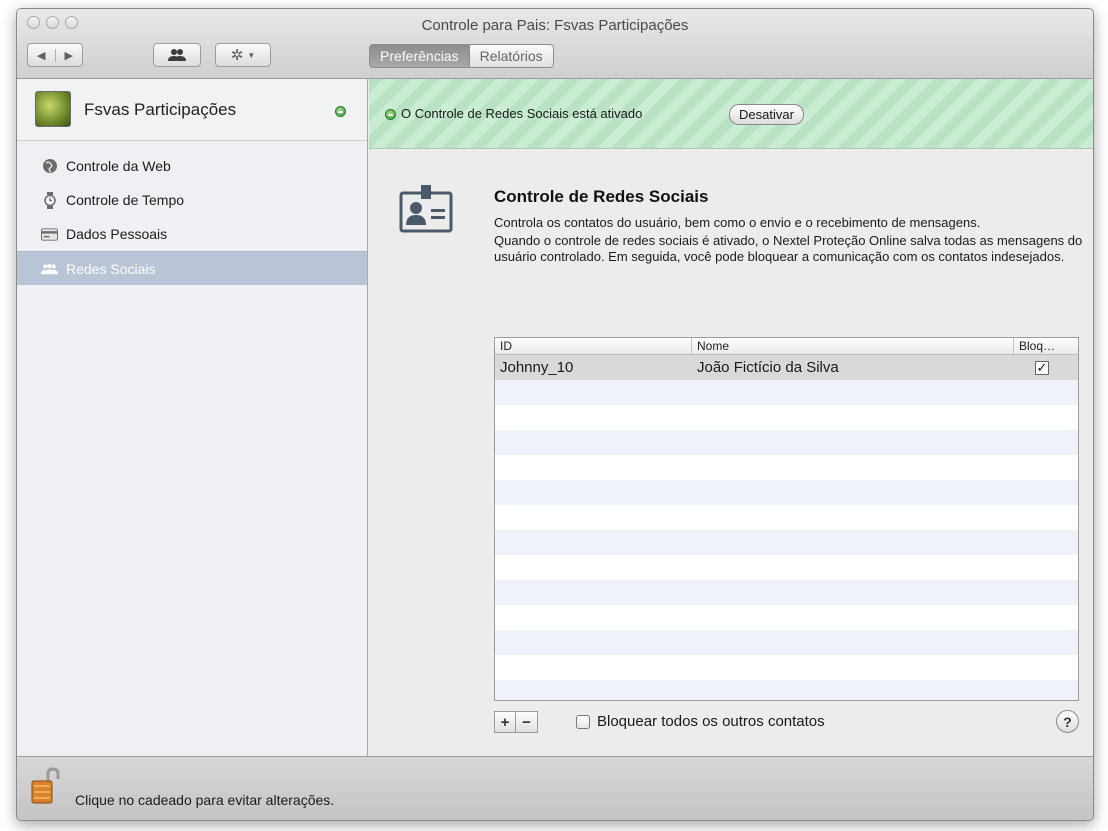  What do you see at coordinates (192, 268) in the screenshot?
I see `sidebar-item-redes-sociais: Redes Sociais` at bounding box center [192, 268].